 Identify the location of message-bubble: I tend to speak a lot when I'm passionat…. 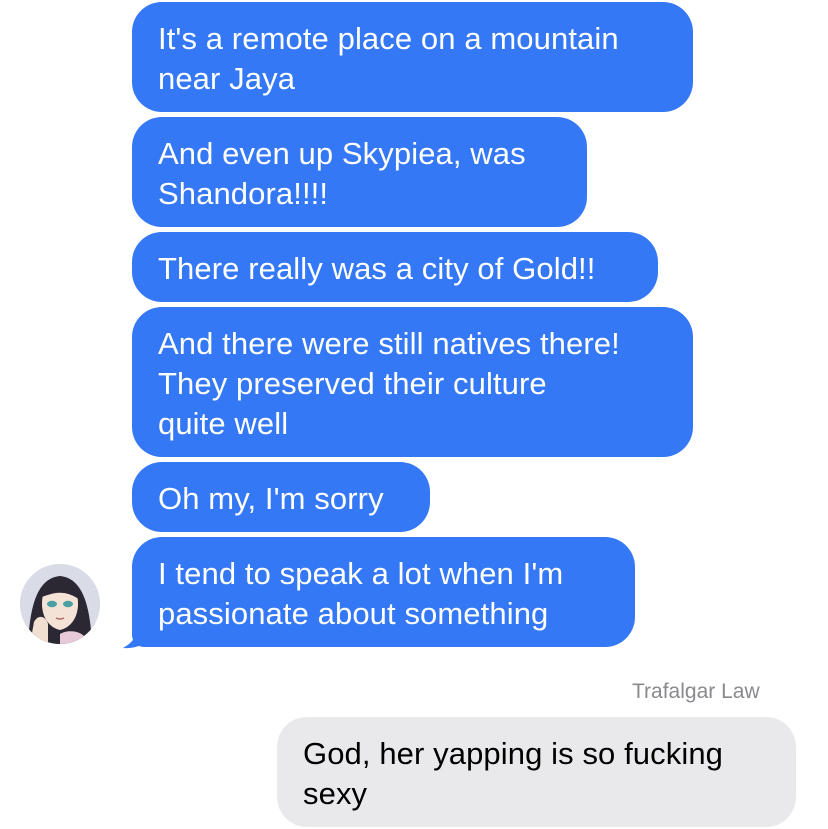
(383, 592).